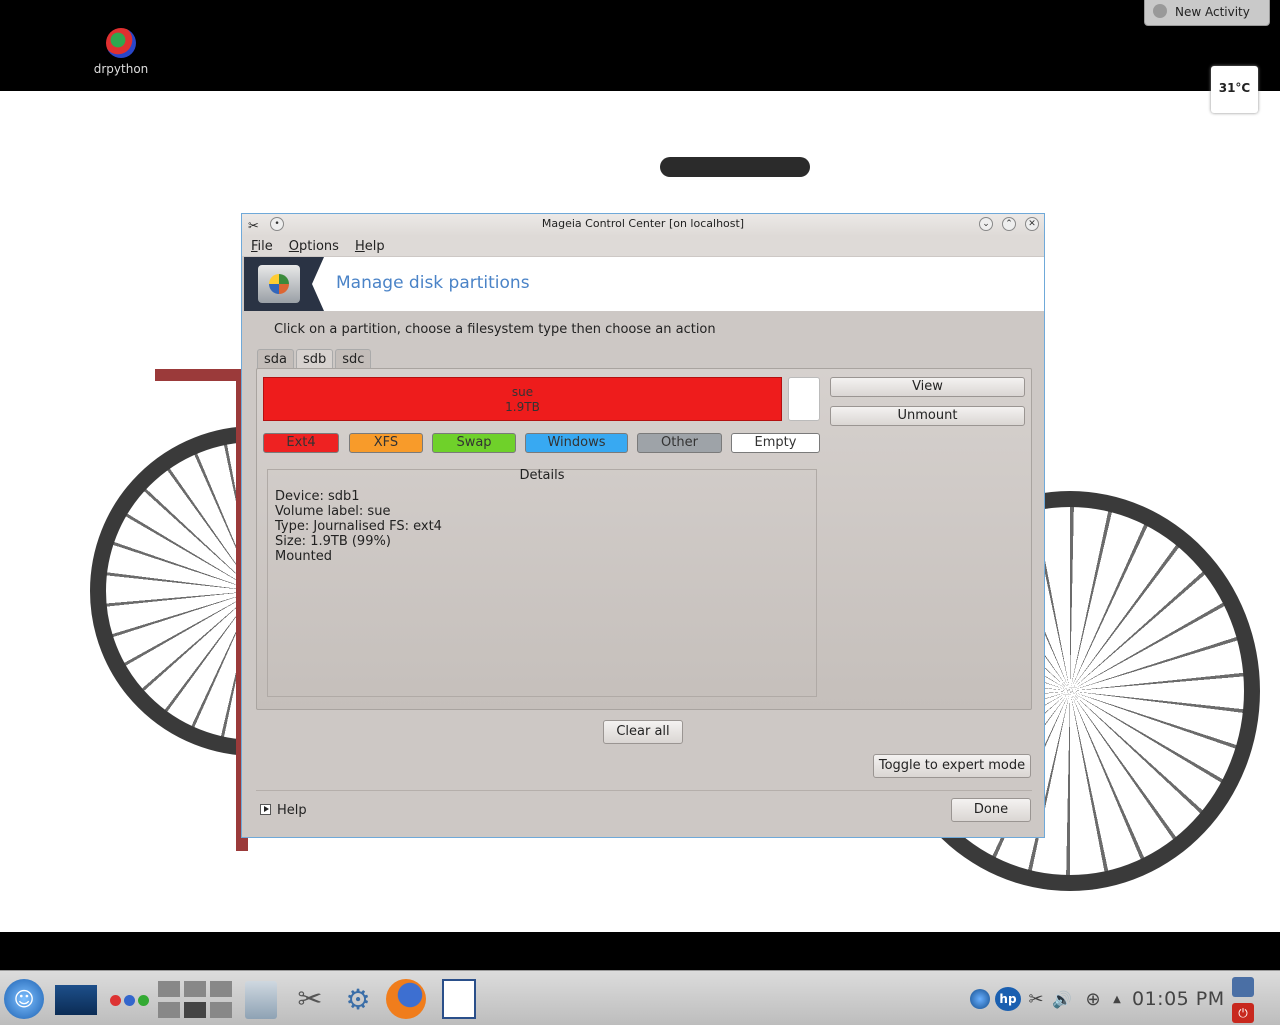 The width and height of the screenshot is (1280, 1025). I want to click on close-icon: ✕, so click(1032, 224).